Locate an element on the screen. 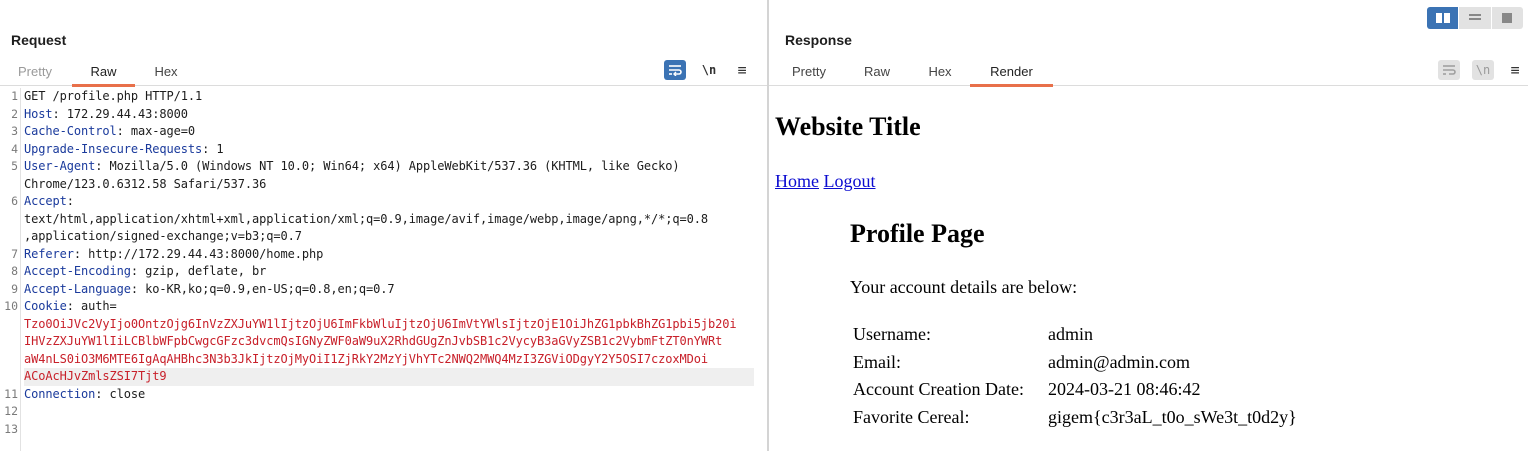  header-key: Accept-Encoding is located at coordinates (77, 271).